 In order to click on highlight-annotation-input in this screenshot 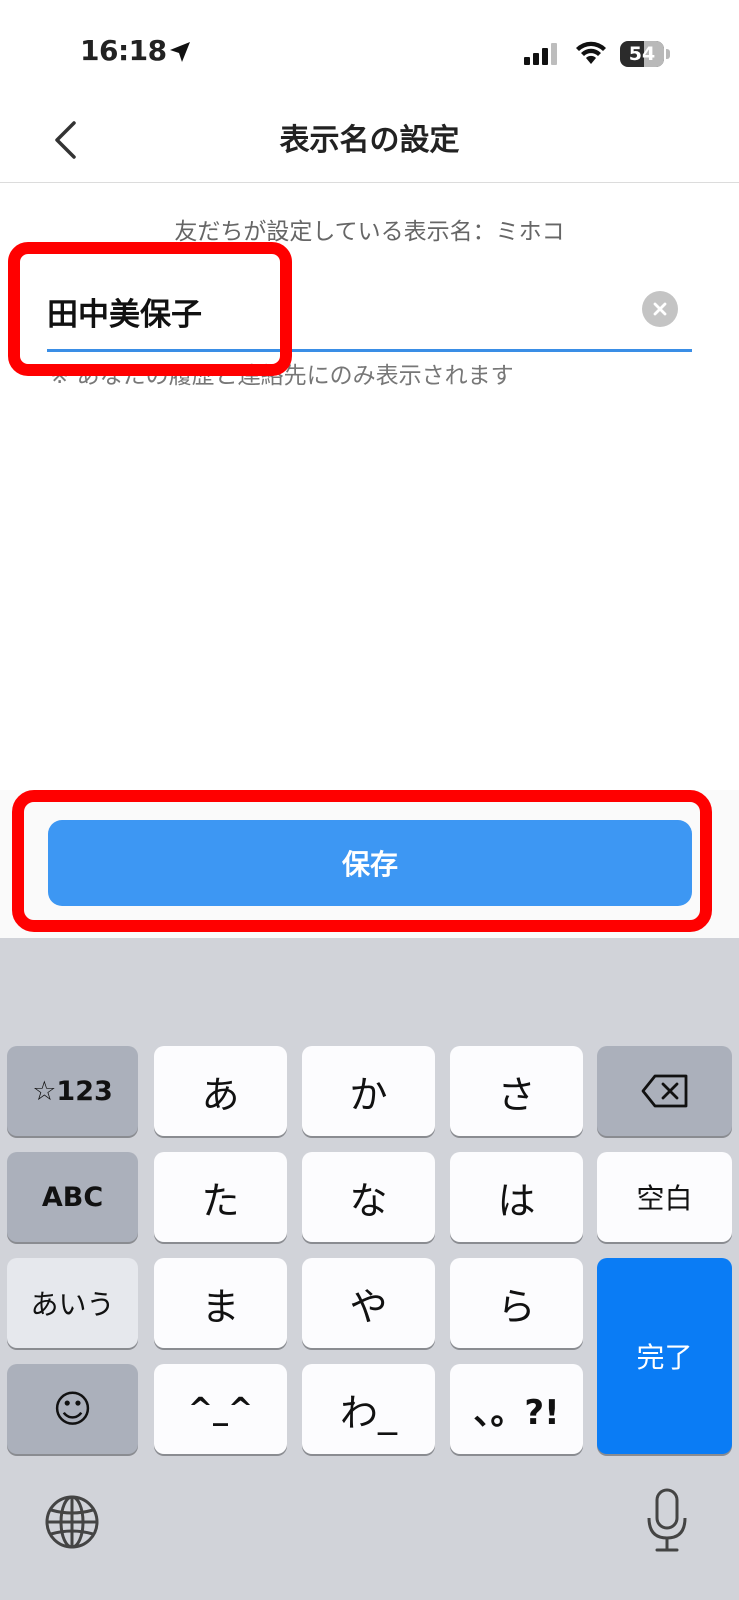, I will do `click(150, 309)`.